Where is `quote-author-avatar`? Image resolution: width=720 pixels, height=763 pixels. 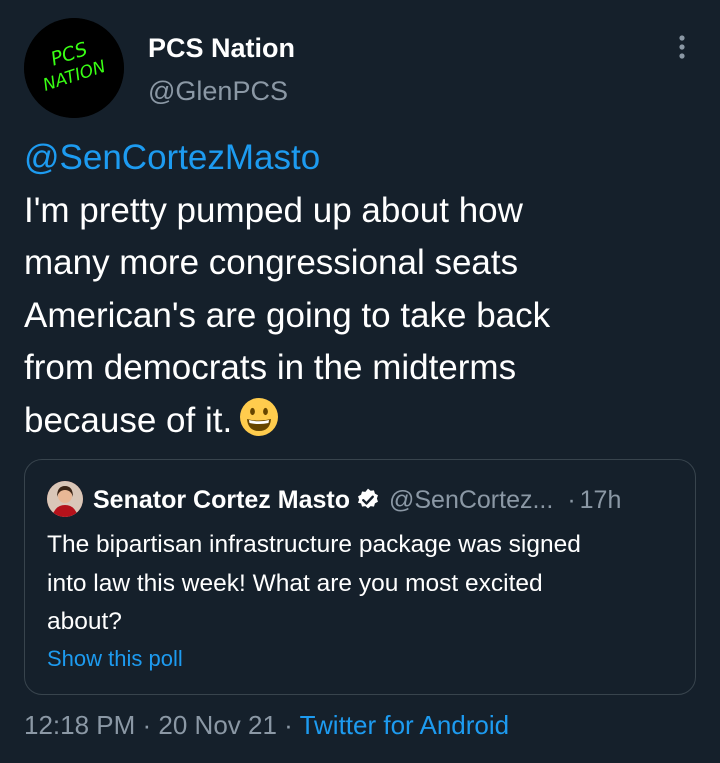 quote-author-avatar is located at coordinates (65, 499).